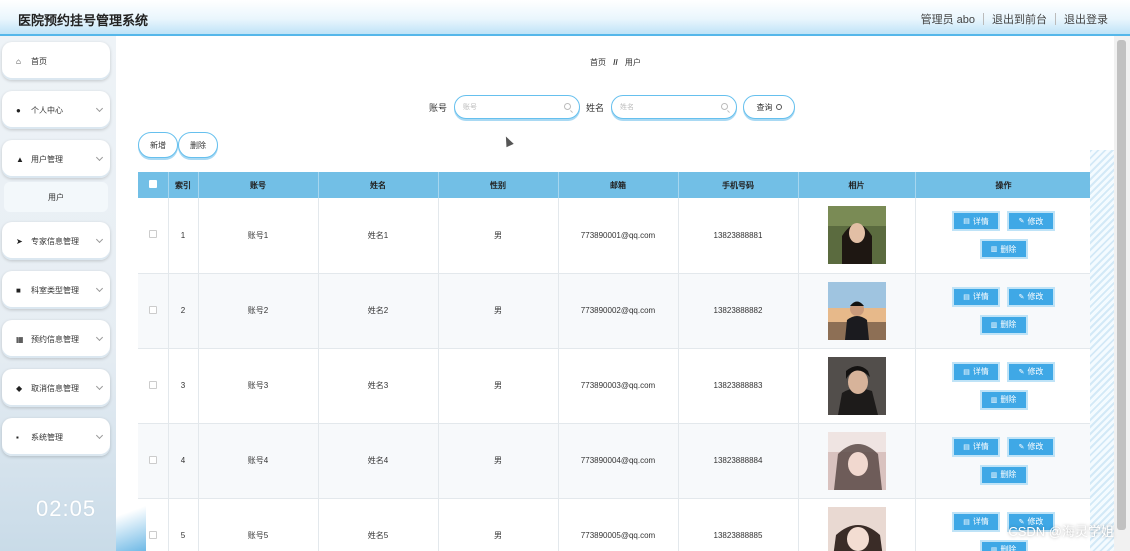 This screenshot has height=551, width=1130. I want to click on cell-phone: 13823888882, so click(738, 311).